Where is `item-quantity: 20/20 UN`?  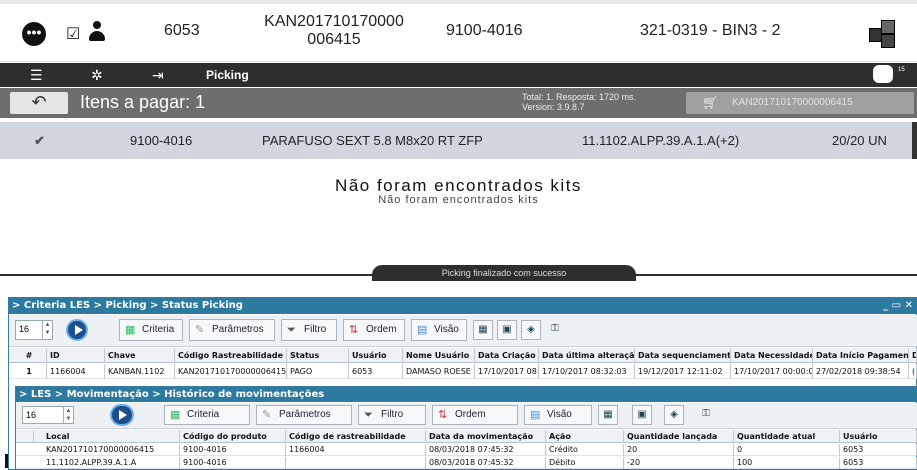
item-quantity: 20/20 UN is located at coordinates (859, 140).